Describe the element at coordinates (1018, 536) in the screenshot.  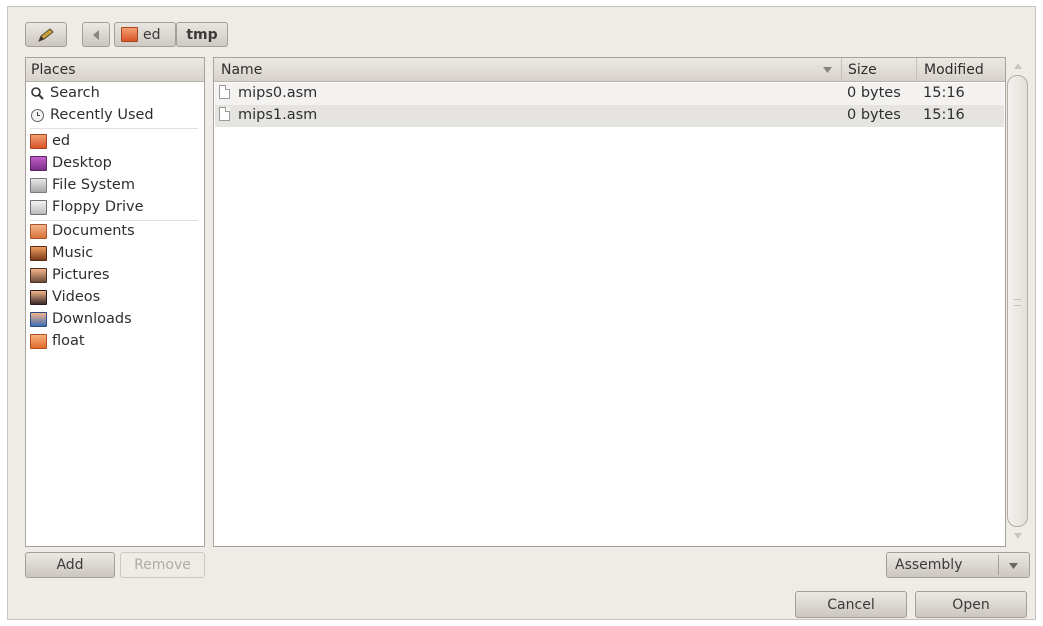
I see `scroll-down-icon` at that location.